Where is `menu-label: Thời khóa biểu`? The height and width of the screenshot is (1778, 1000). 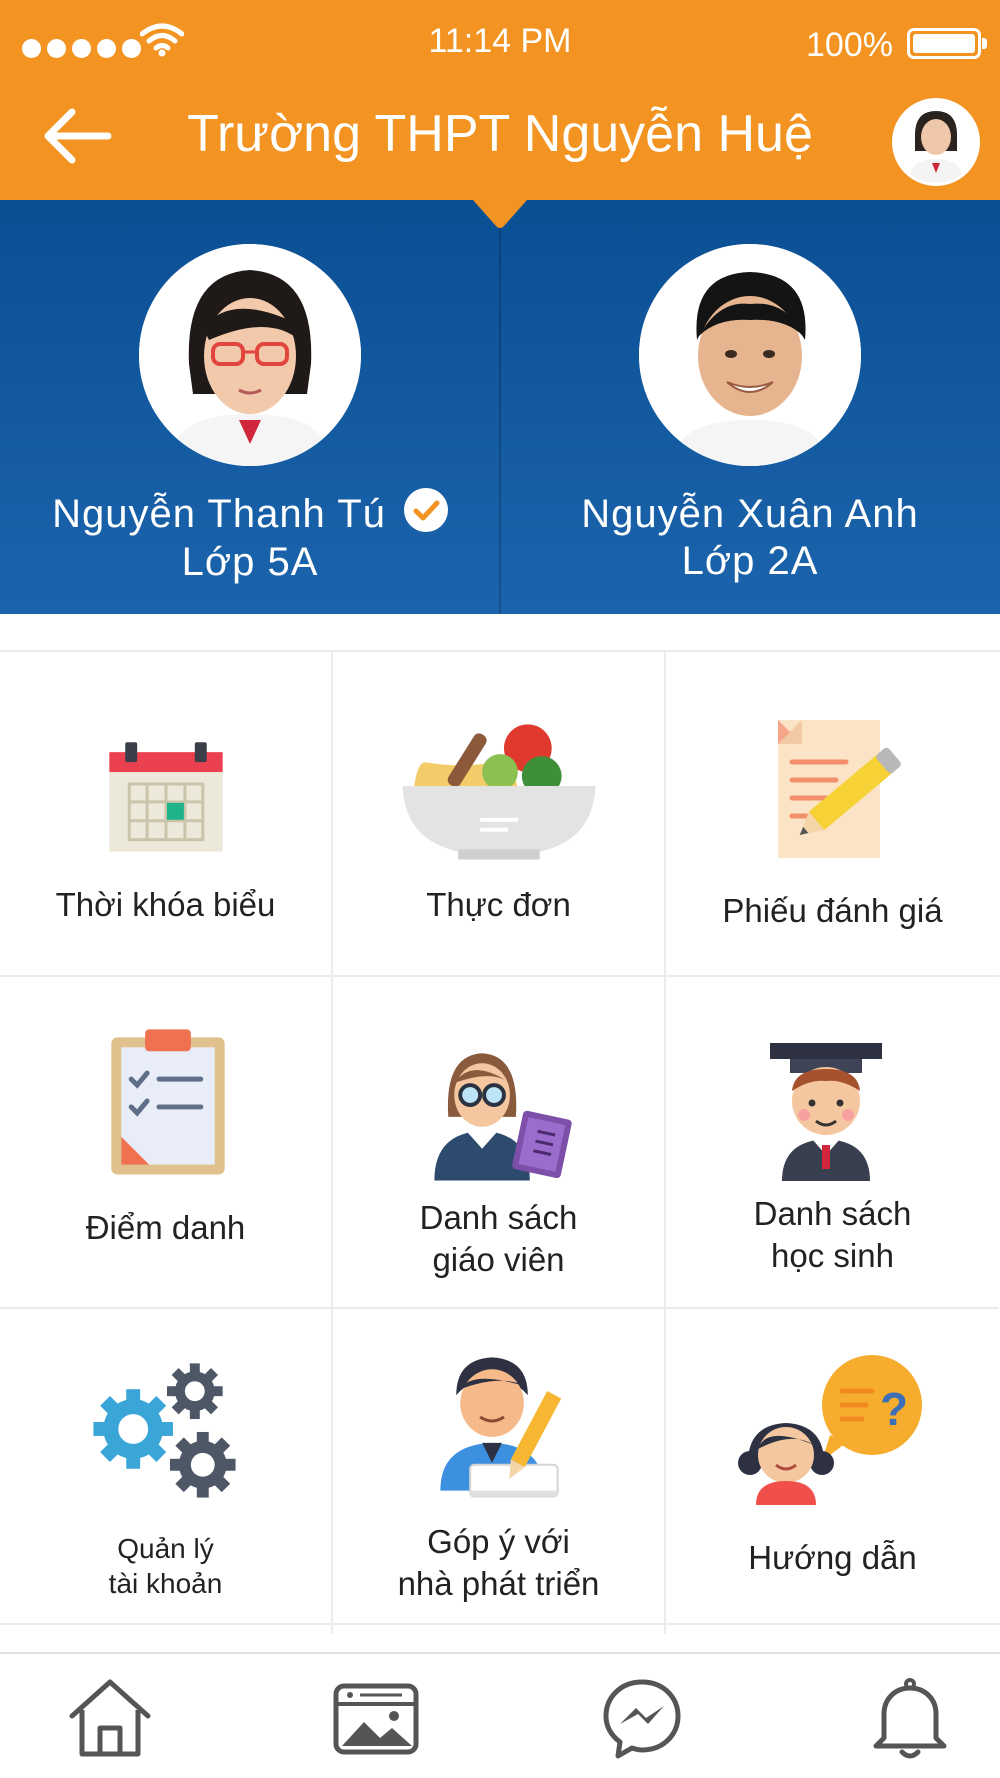
menu-label: Thời khóa biểu is located at coordinates (165, 904).